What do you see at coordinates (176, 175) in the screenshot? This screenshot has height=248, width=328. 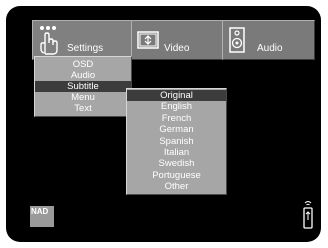 I see `subtitle-option-portuguese: Portuguese` at bounding box center [176, 175].